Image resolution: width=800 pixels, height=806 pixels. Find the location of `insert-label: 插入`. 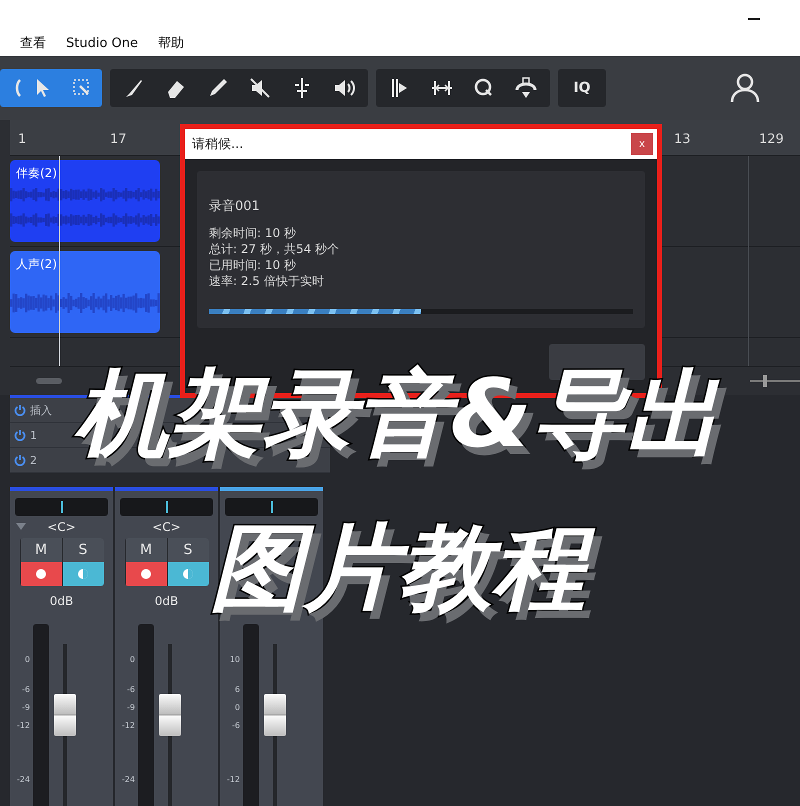

insert-label: 插入 is located at coordinates (41, 410).